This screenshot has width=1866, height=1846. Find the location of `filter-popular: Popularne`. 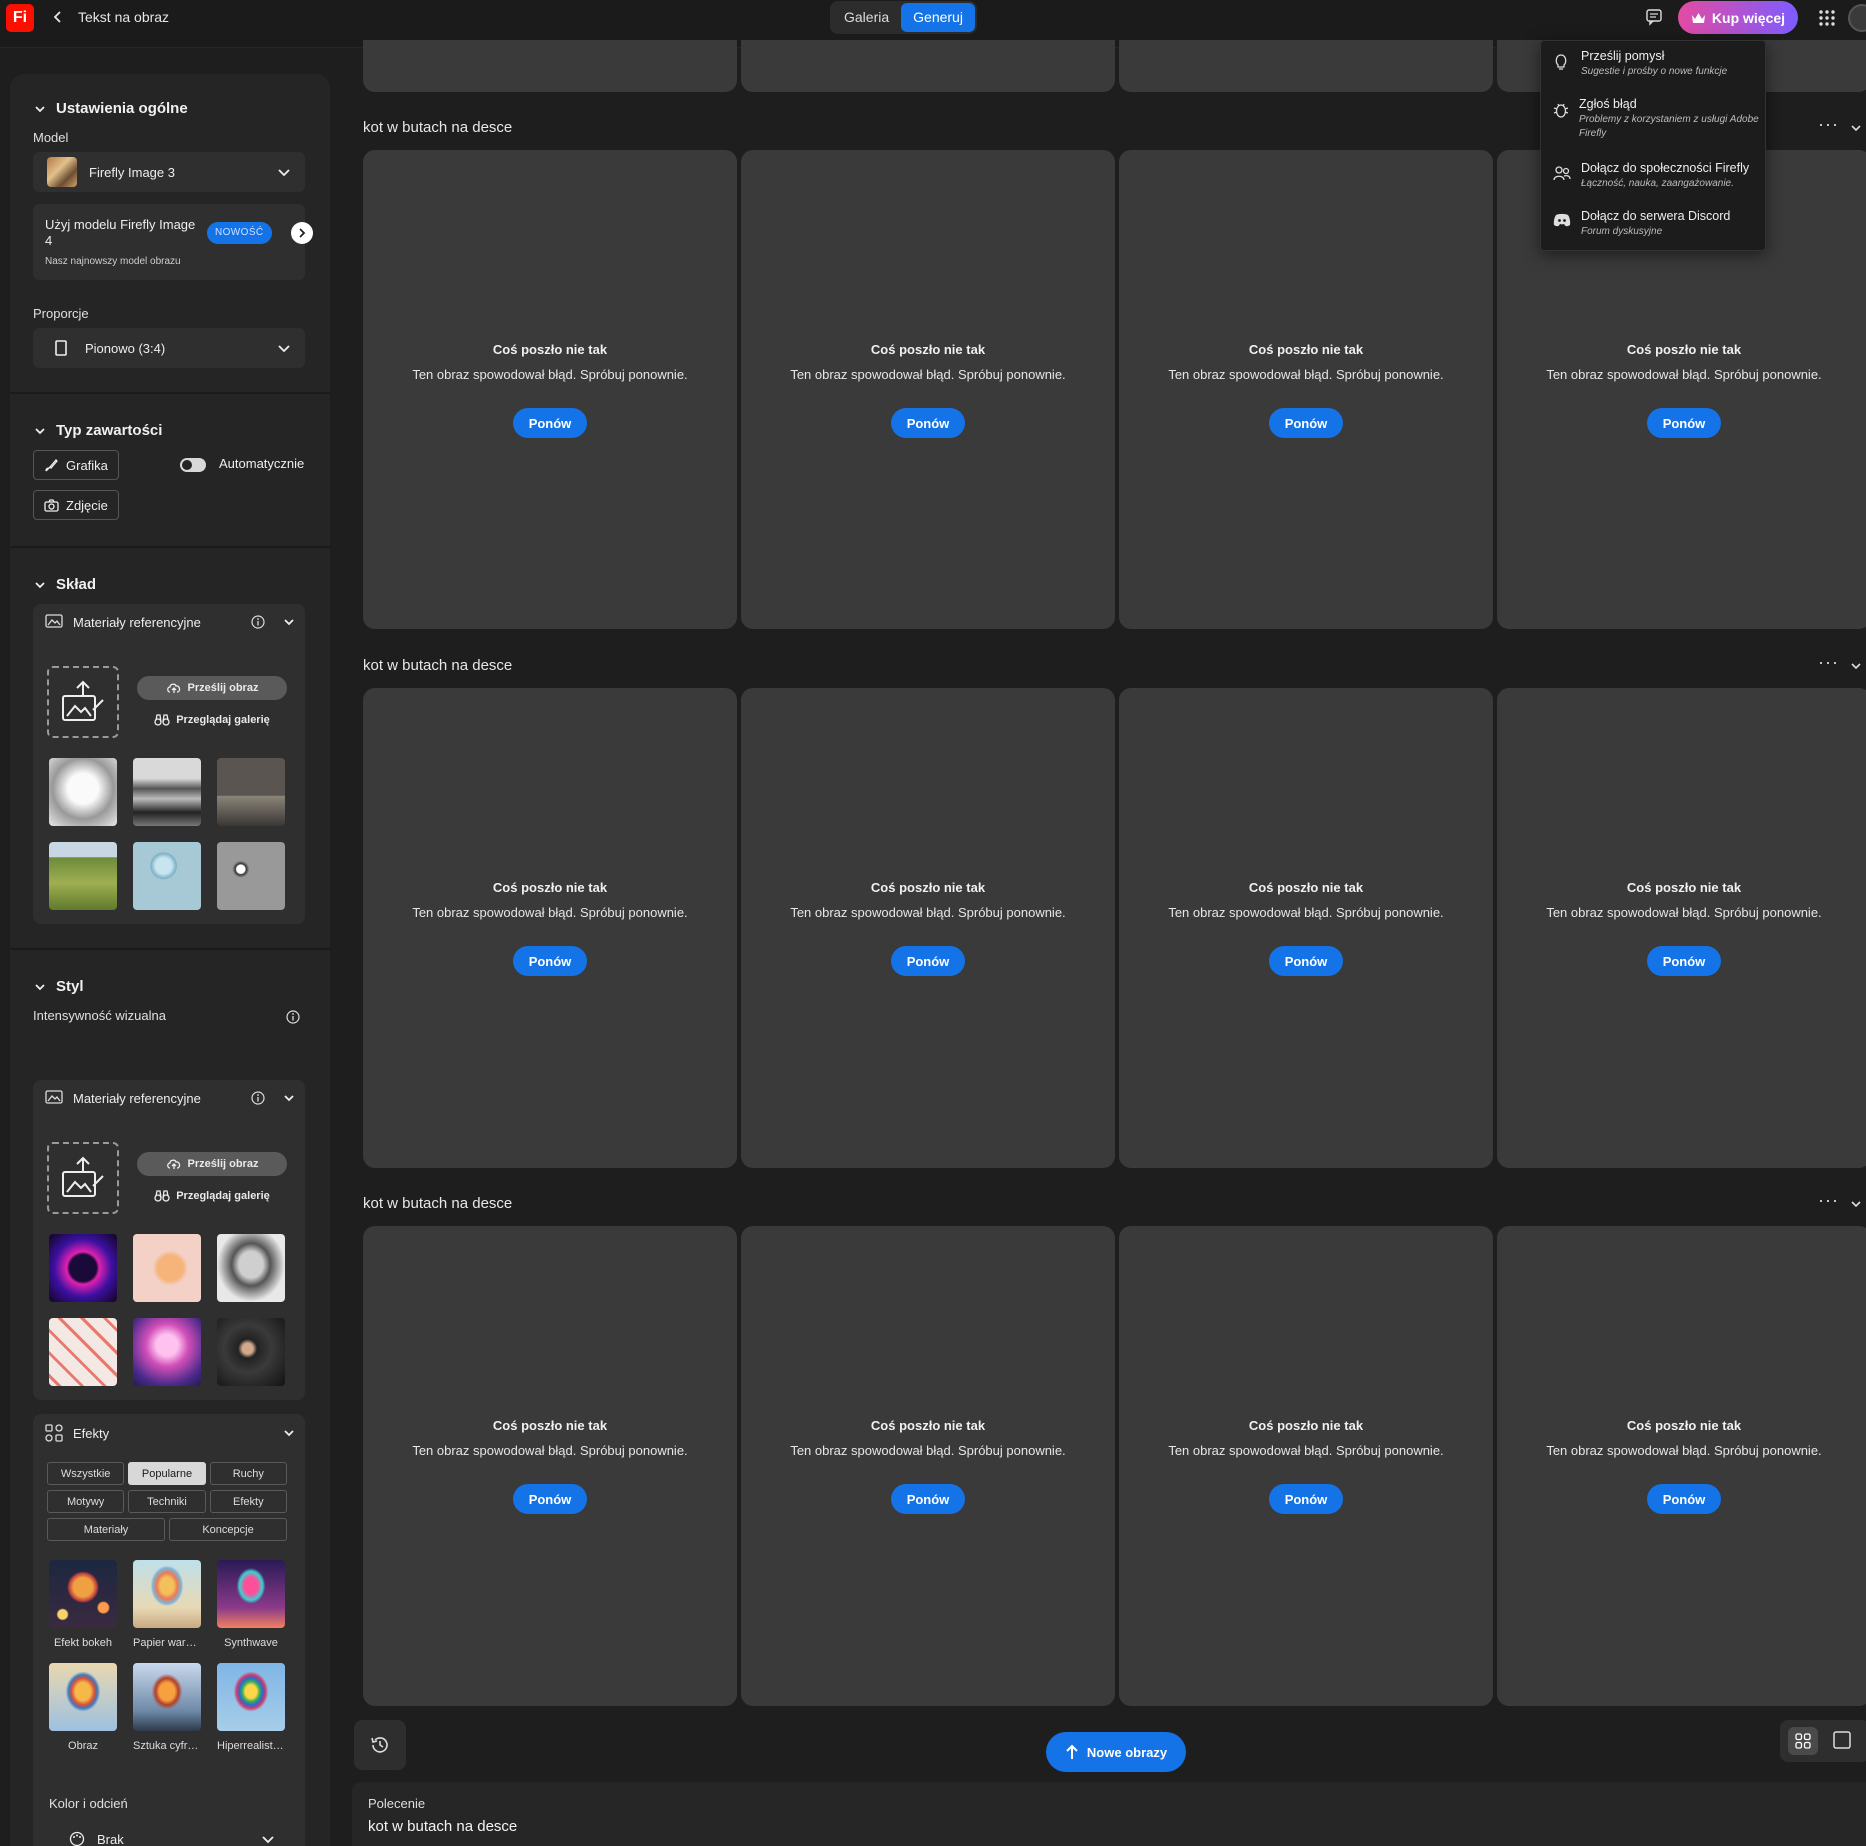

filter-popular: Popularne is located at coordinates (167, 1473).